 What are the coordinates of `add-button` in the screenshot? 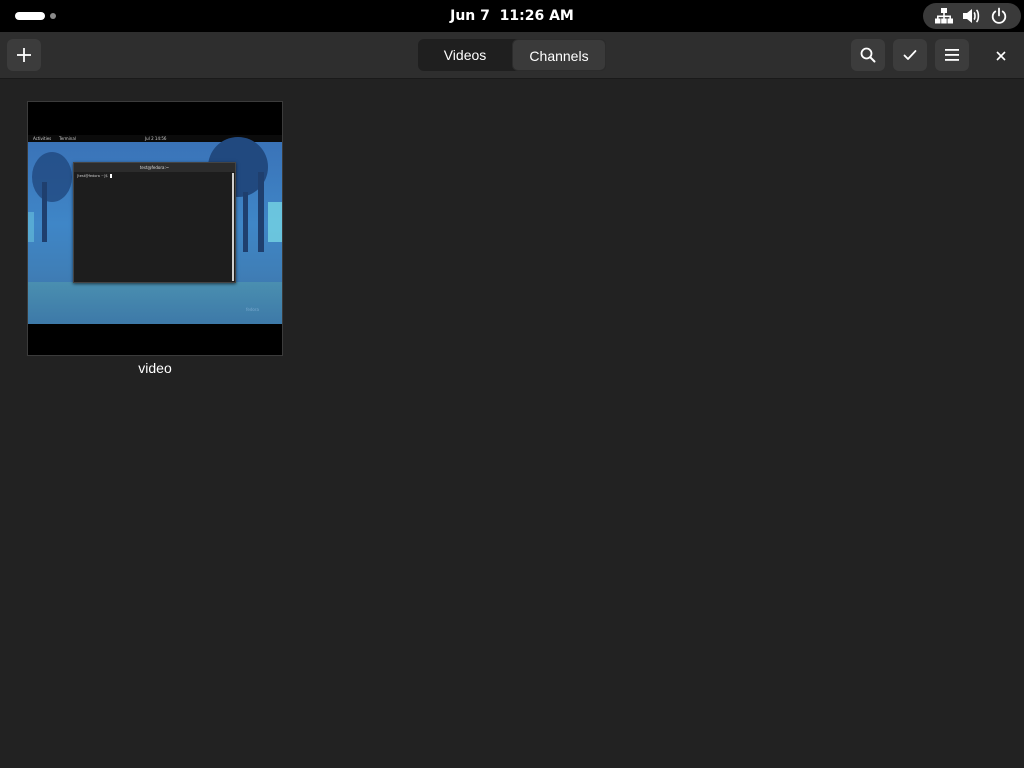 It's located at (24, 55).